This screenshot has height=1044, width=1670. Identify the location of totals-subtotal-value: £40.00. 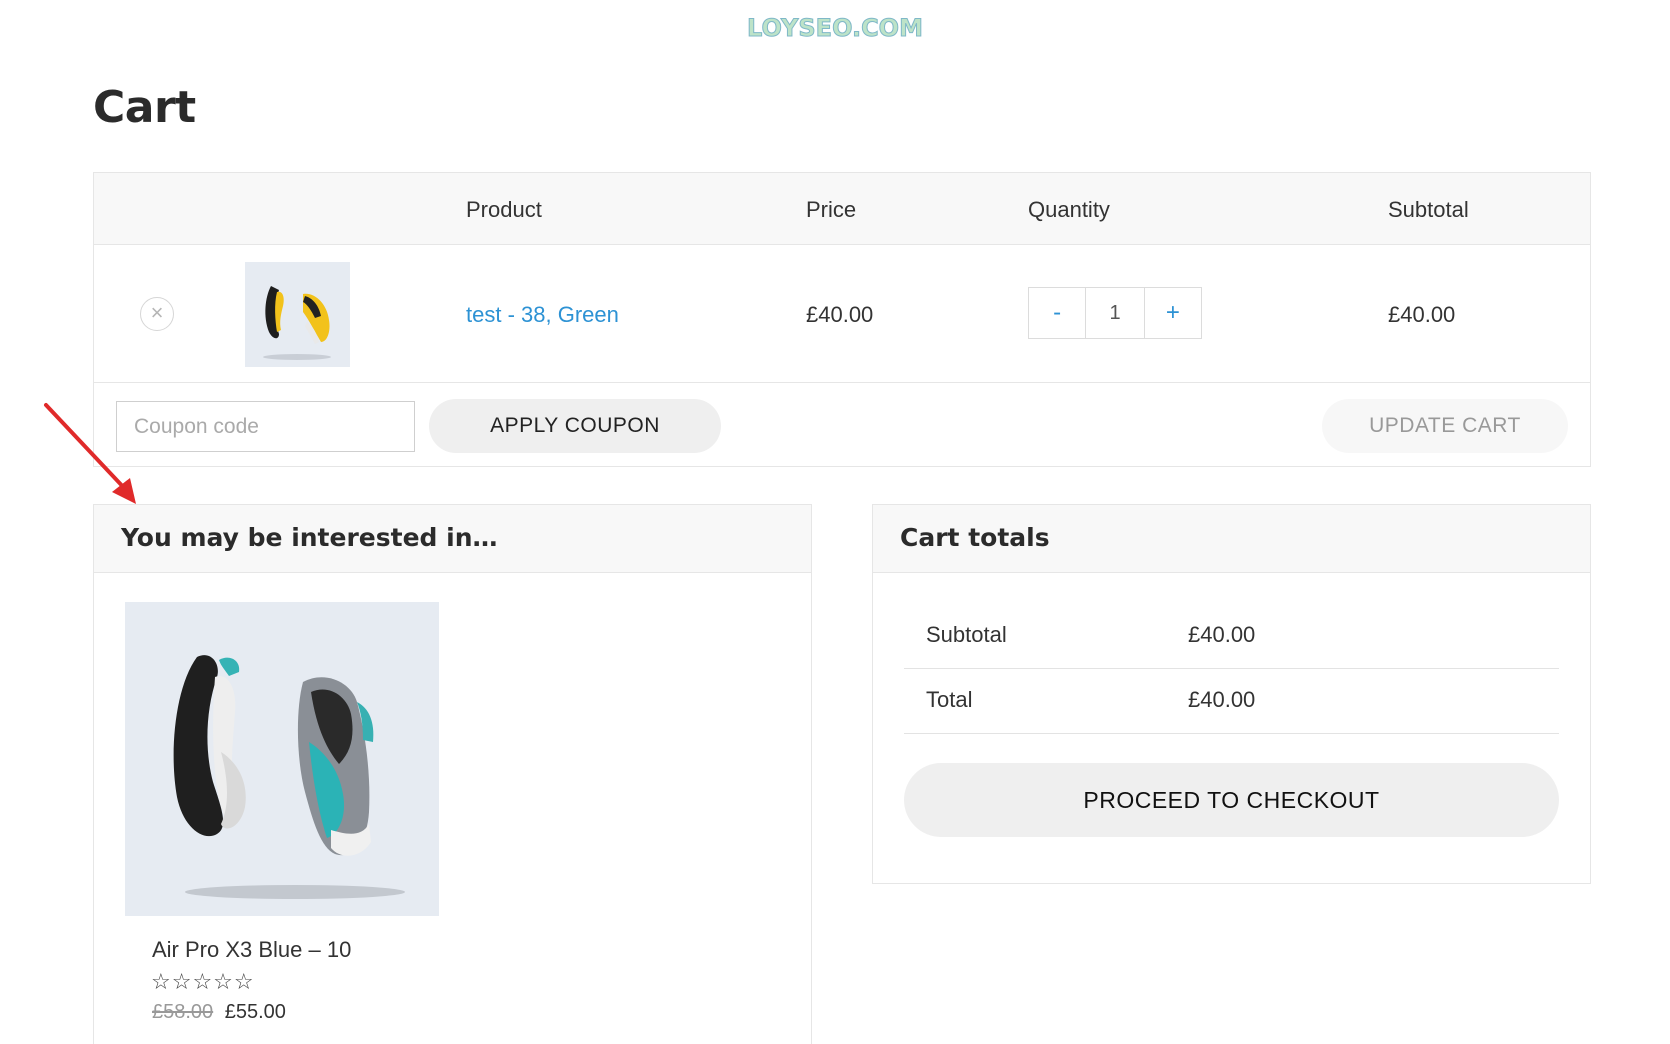
(1222, 634).